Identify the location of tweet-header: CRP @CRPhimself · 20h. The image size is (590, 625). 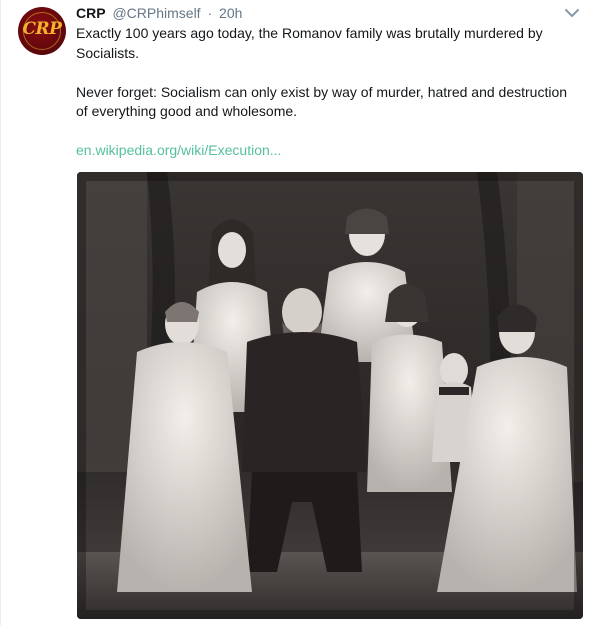
(159, 13).